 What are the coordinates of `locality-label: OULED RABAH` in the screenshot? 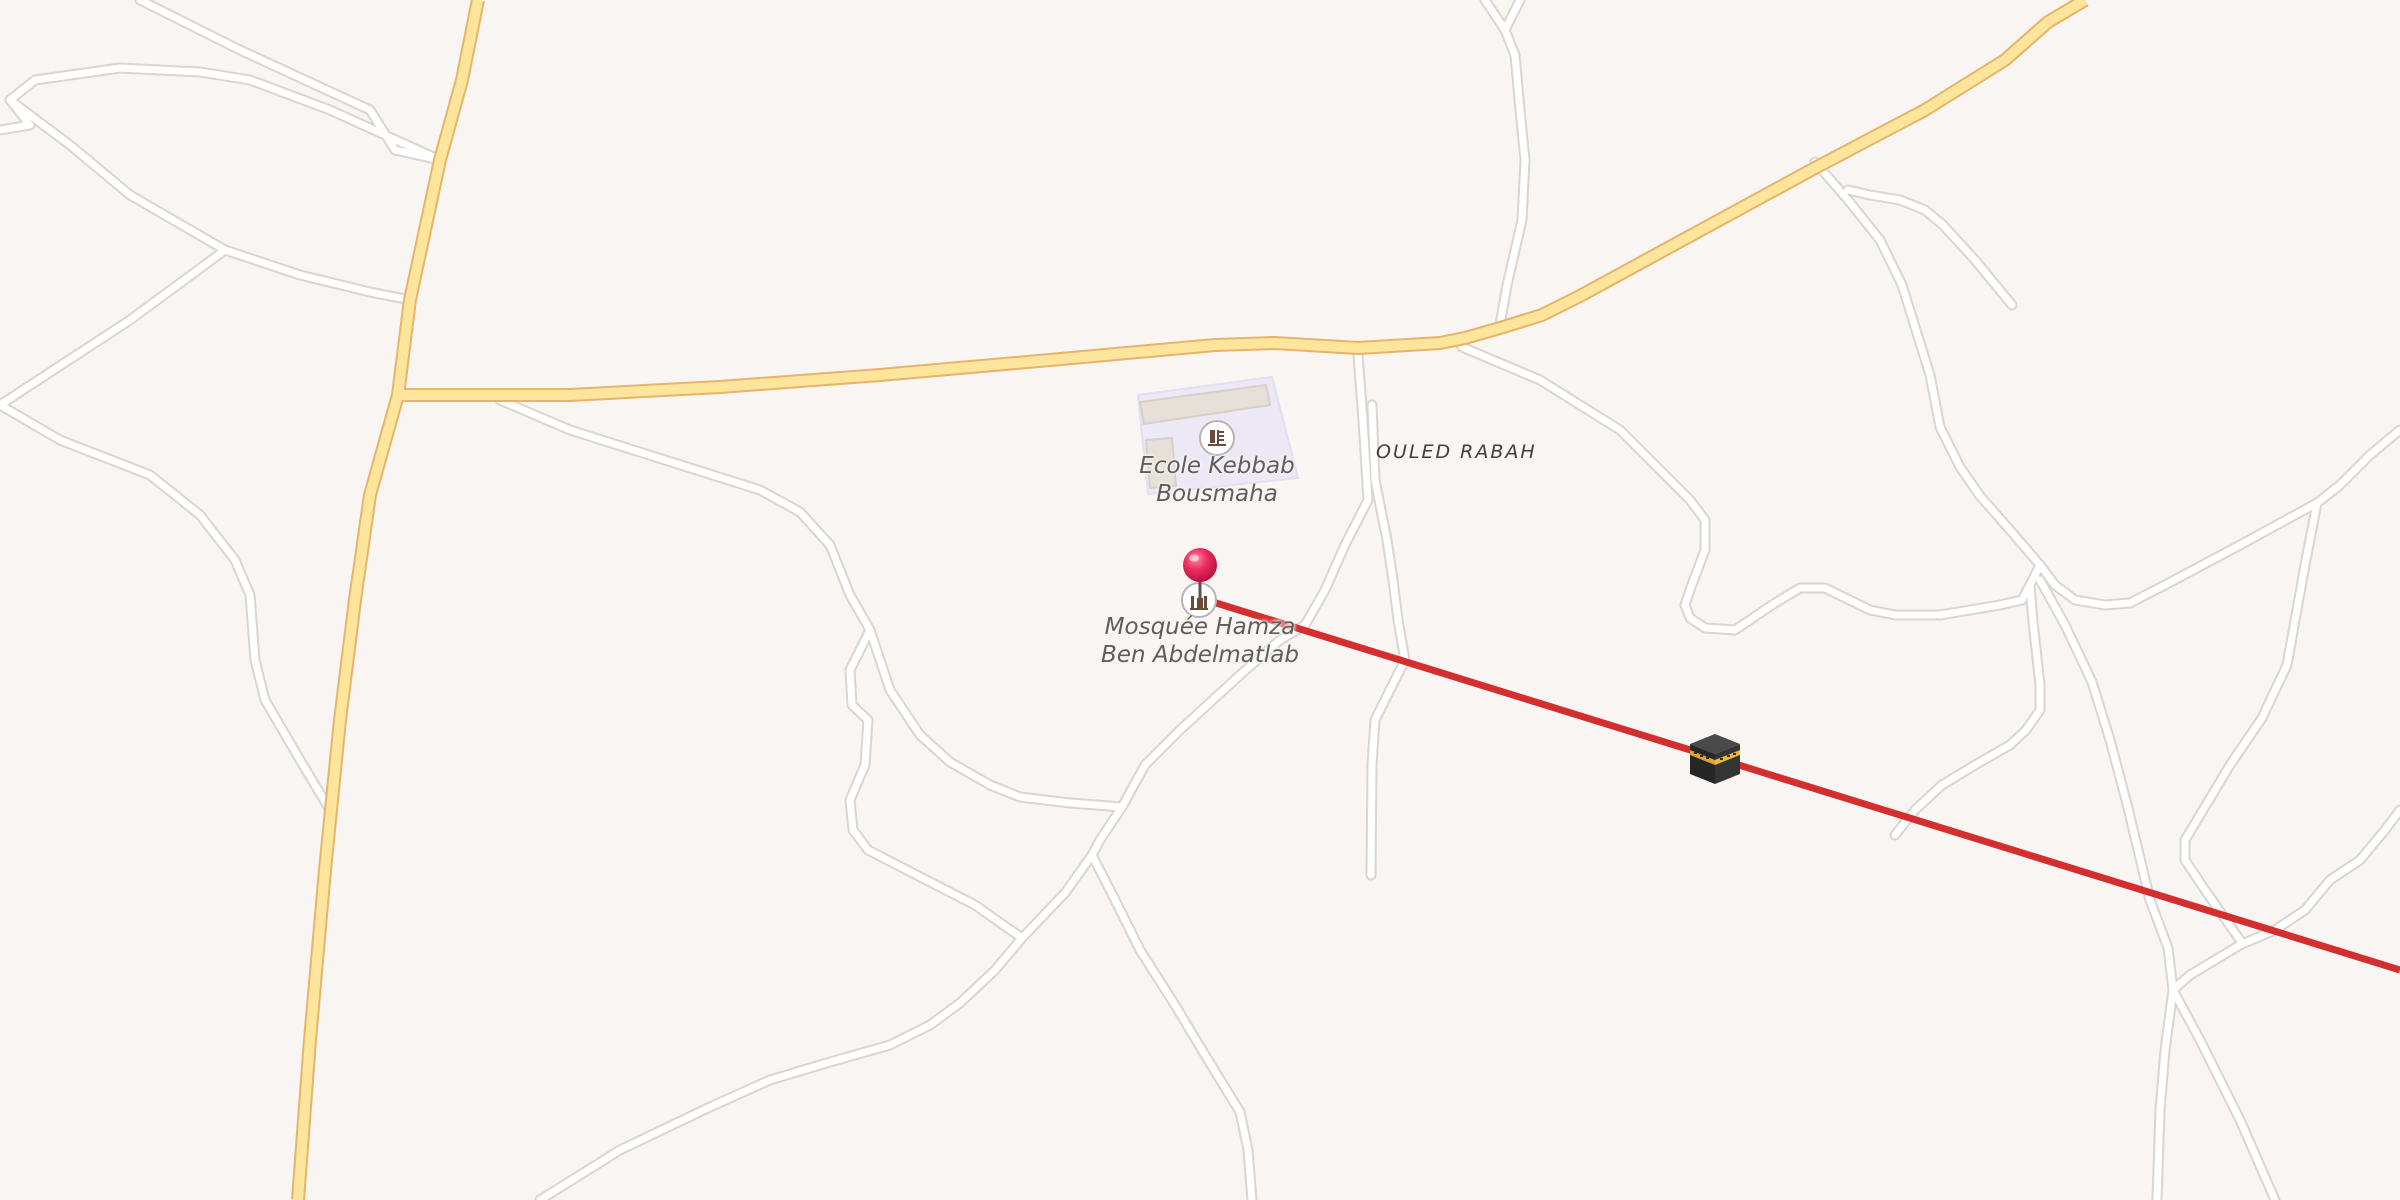 It's located at (1456, 452).